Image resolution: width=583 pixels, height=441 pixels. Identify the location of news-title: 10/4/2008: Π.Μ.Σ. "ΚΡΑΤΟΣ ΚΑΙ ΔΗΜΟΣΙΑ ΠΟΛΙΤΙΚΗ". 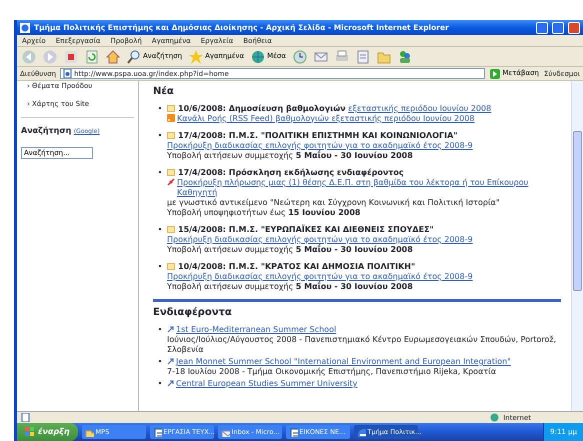
(297, 266).